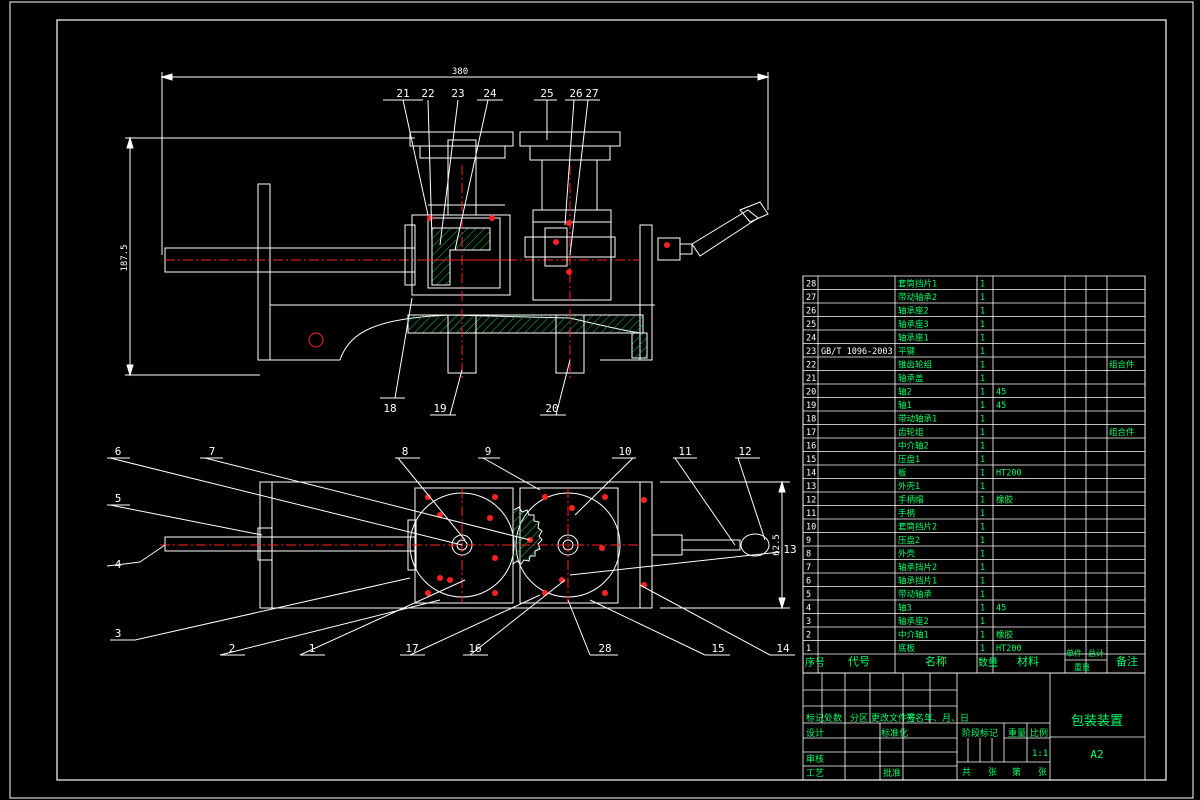  Describe the element at coordinates (895, 527) in the screenshot. I see `bom-row: 10 套筒挡片2 1` at that location.